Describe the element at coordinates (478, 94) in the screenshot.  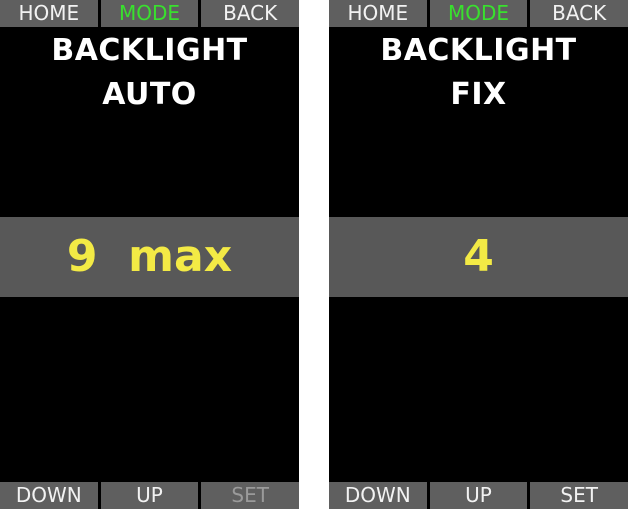
I see `mode-label: FIX` at that location.